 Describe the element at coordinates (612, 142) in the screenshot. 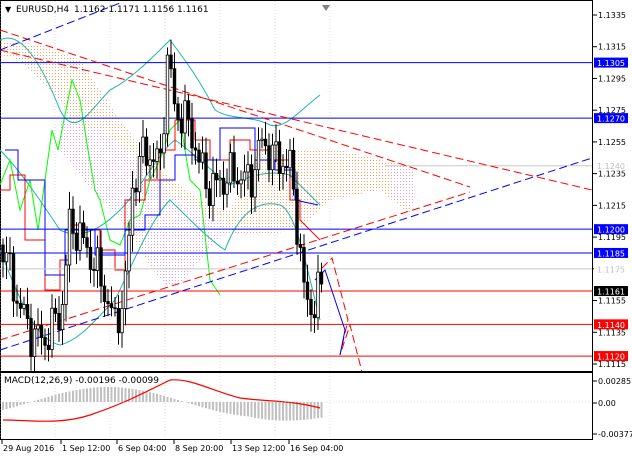

I see `price-tick-label: 1.1255` at that location.